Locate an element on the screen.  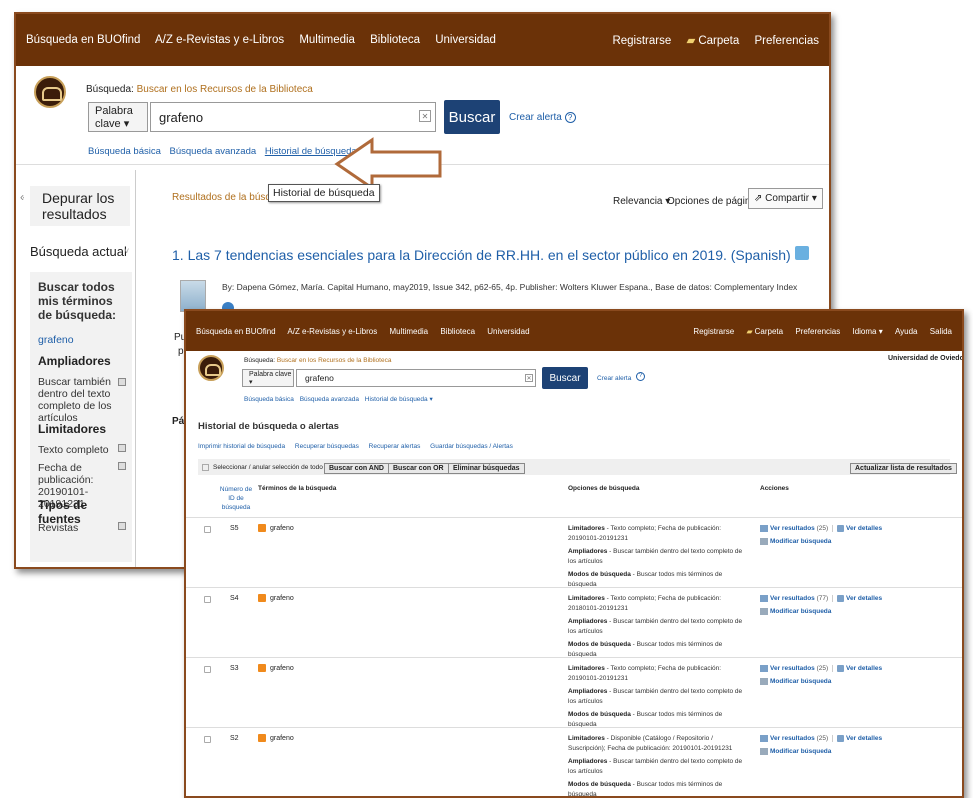
limiter-fulltext: Texto completo is located at coordinates (73, 450).